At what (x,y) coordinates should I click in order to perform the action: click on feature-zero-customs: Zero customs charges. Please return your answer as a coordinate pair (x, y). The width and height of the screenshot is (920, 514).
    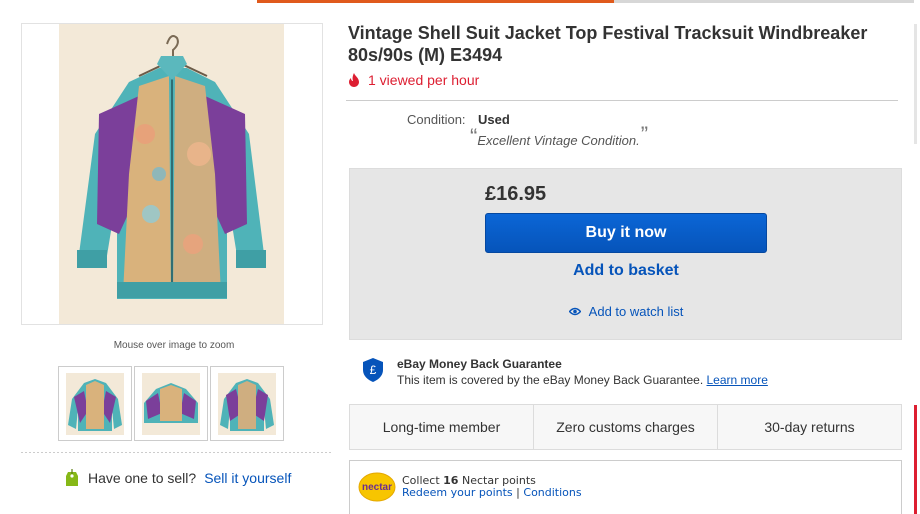
    Looking at the image, I should click on (626, 427).